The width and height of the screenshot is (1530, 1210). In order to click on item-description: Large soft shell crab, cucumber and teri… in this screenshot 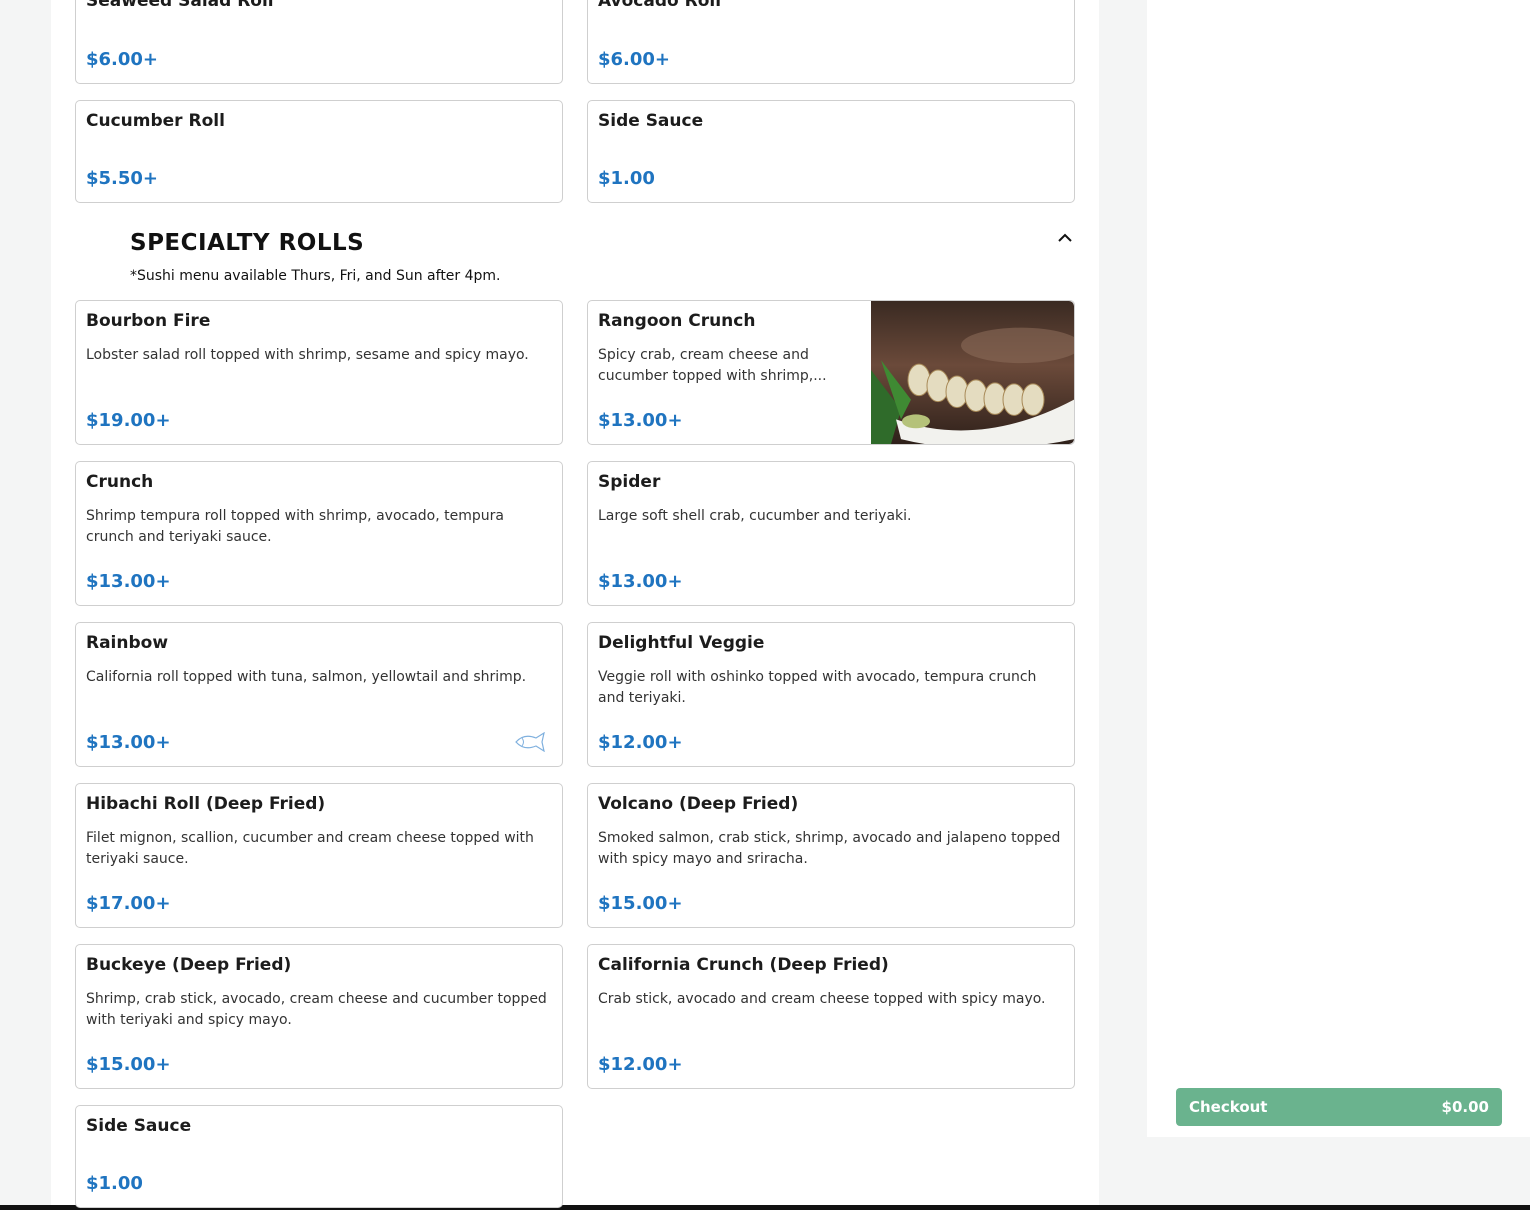, I will do `click(755, 516)`.